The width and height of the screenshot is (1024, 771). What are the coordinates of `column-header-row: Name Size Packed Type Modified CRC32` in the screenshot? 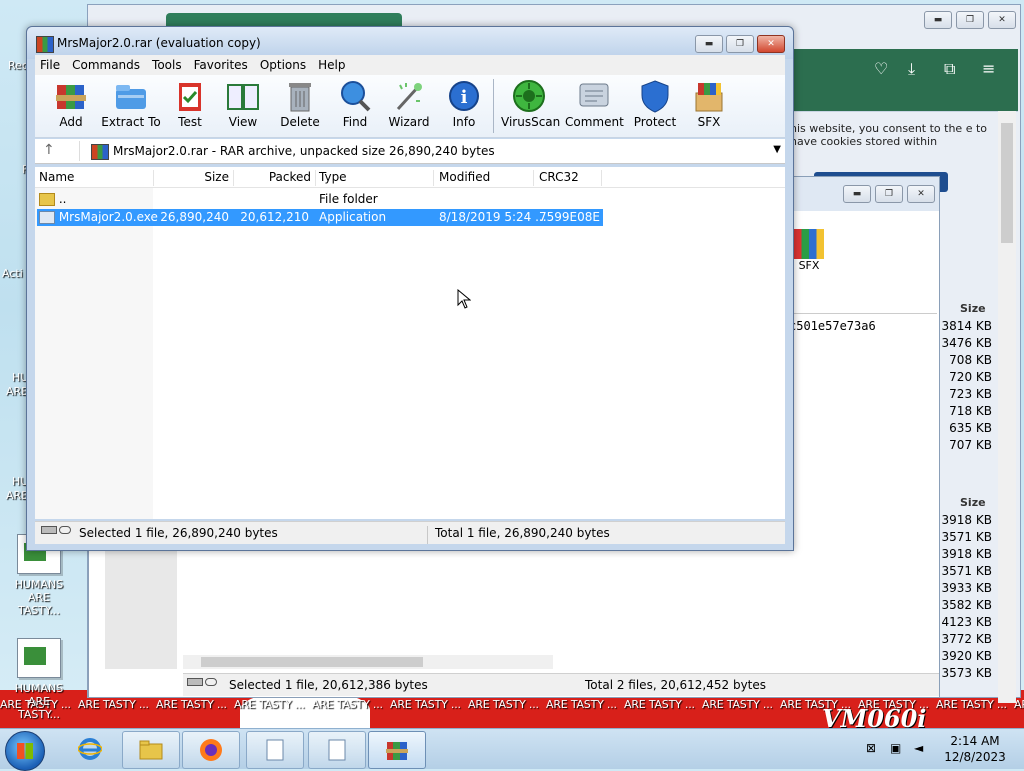 It's located at (410, 177).